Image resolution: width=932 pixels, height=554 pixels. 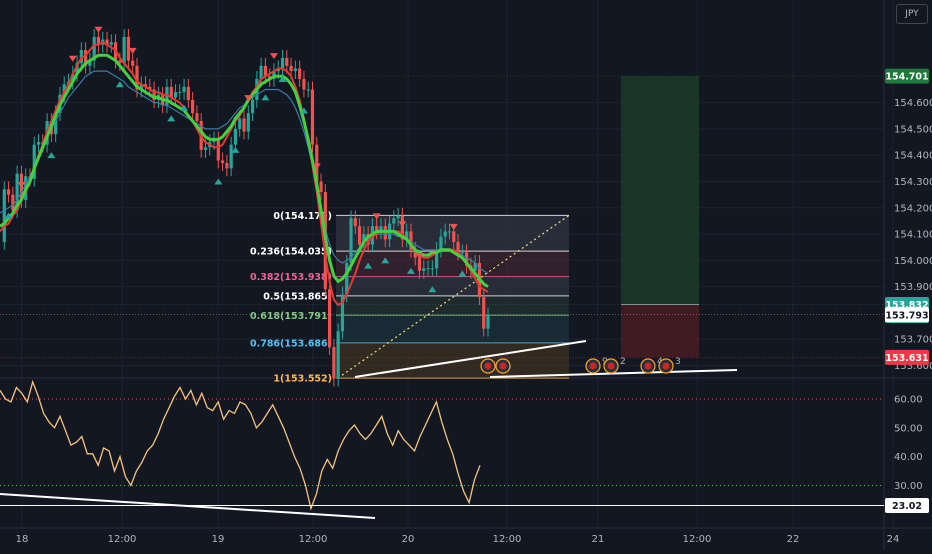 What do you see at coordinates (913, 103) in the screenshot?
I see `price-tick-label: 154.600` at bounding box center [913, 103].